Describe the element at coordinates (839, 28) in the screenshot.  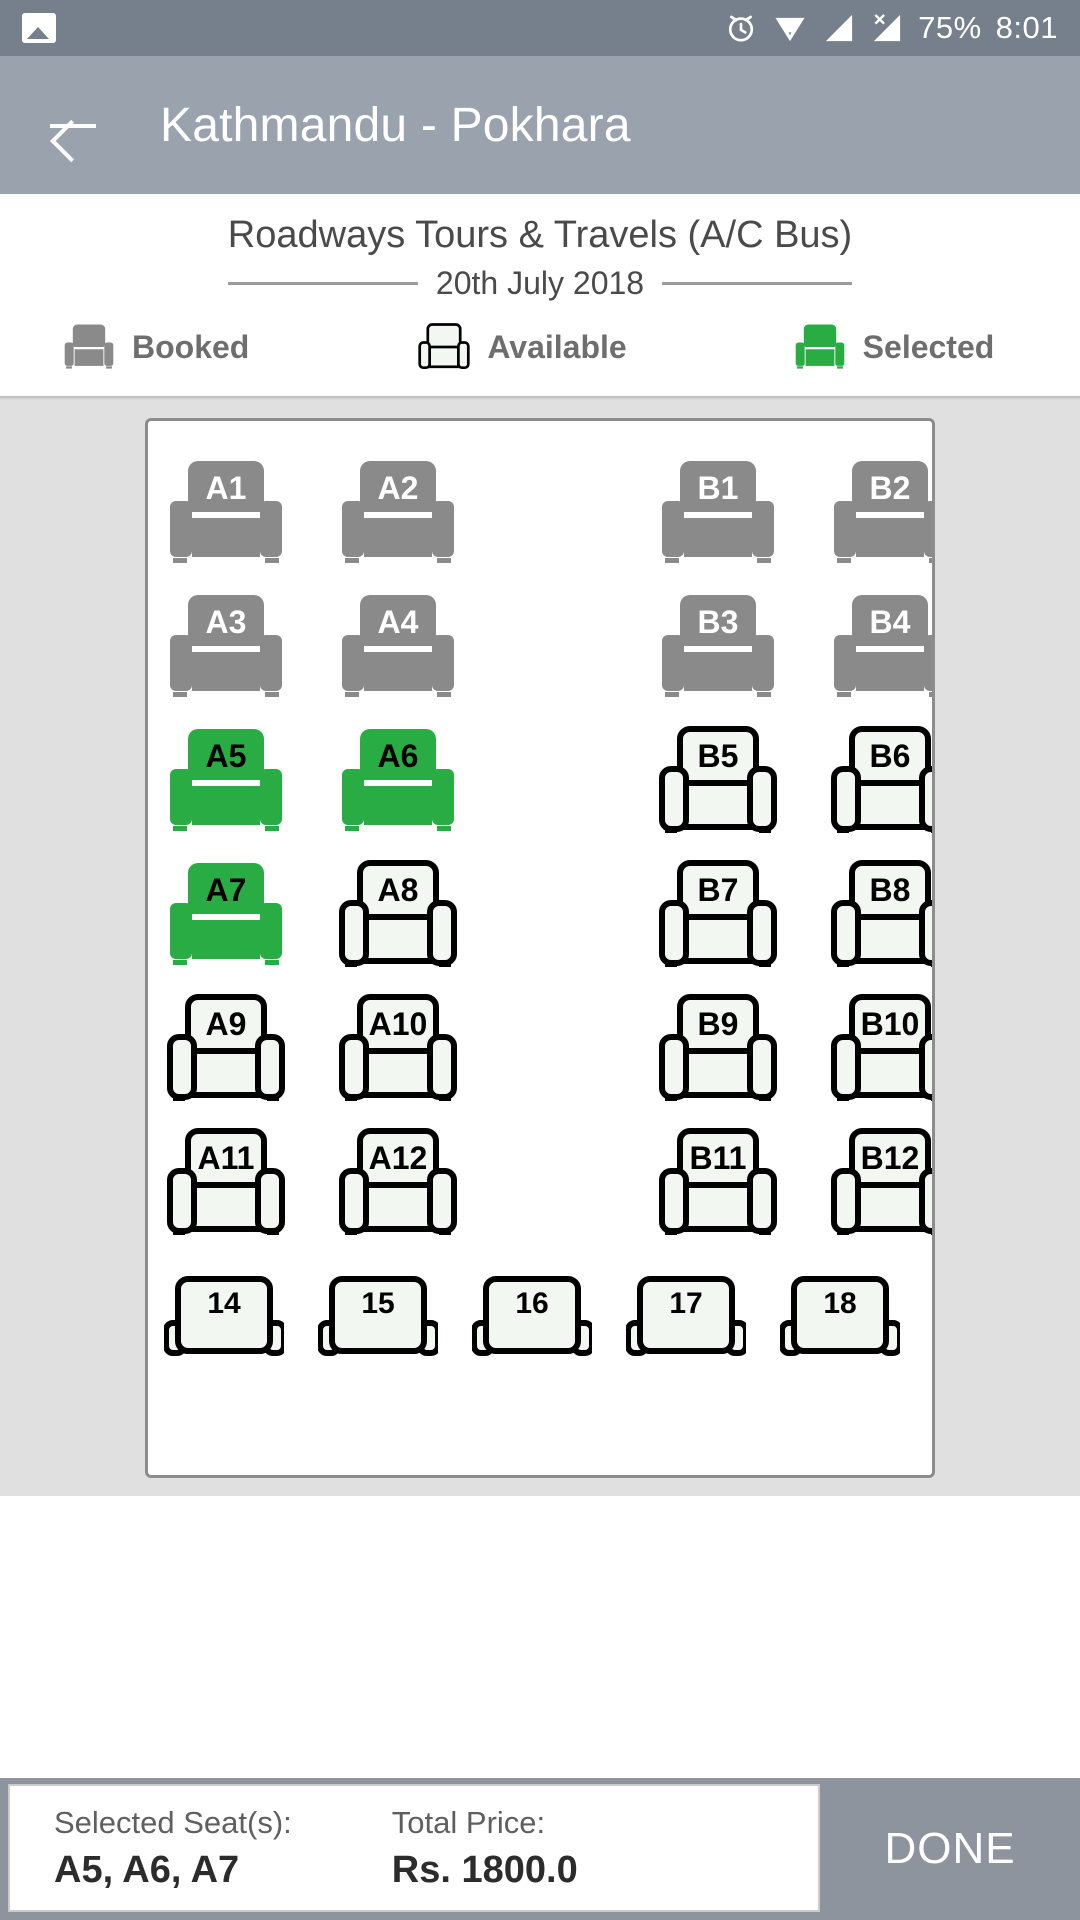
I see `signal-icon` at that location.